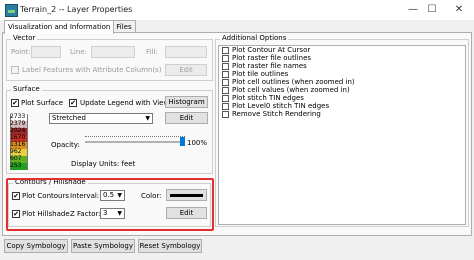 The width and height of the screenshot is (474, 260). Describe the element at coordinates (69, 118) in the screenshot. I see `surface-style-value: Stretched` at that location.